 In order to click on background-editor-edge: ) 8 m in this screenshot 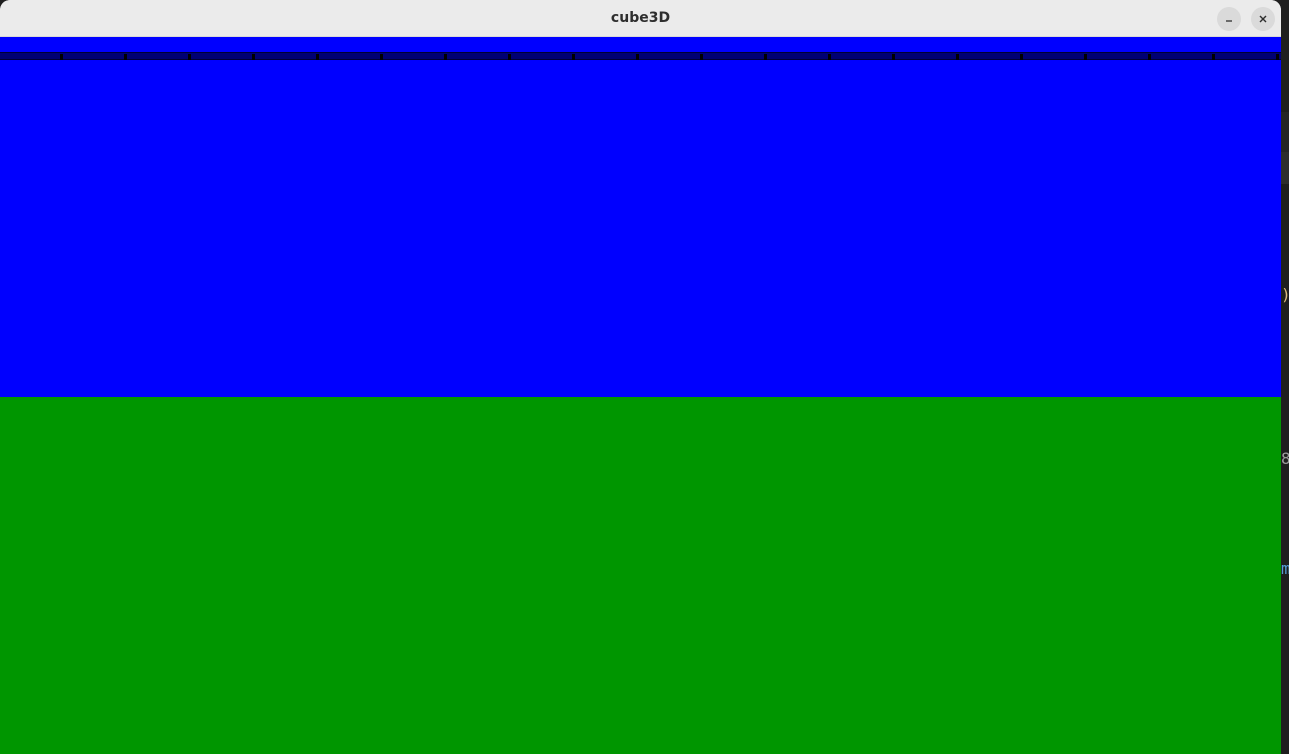, I will do `click(1285, 377)`.